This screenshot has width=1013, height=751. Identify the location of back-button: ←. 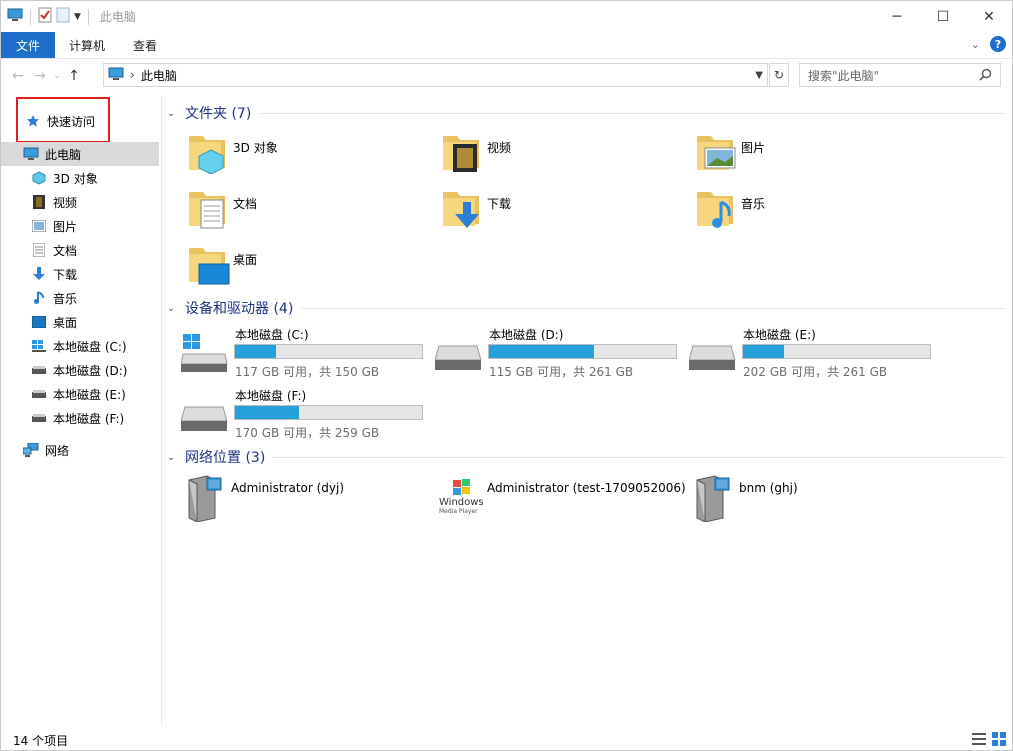
(18, 76).